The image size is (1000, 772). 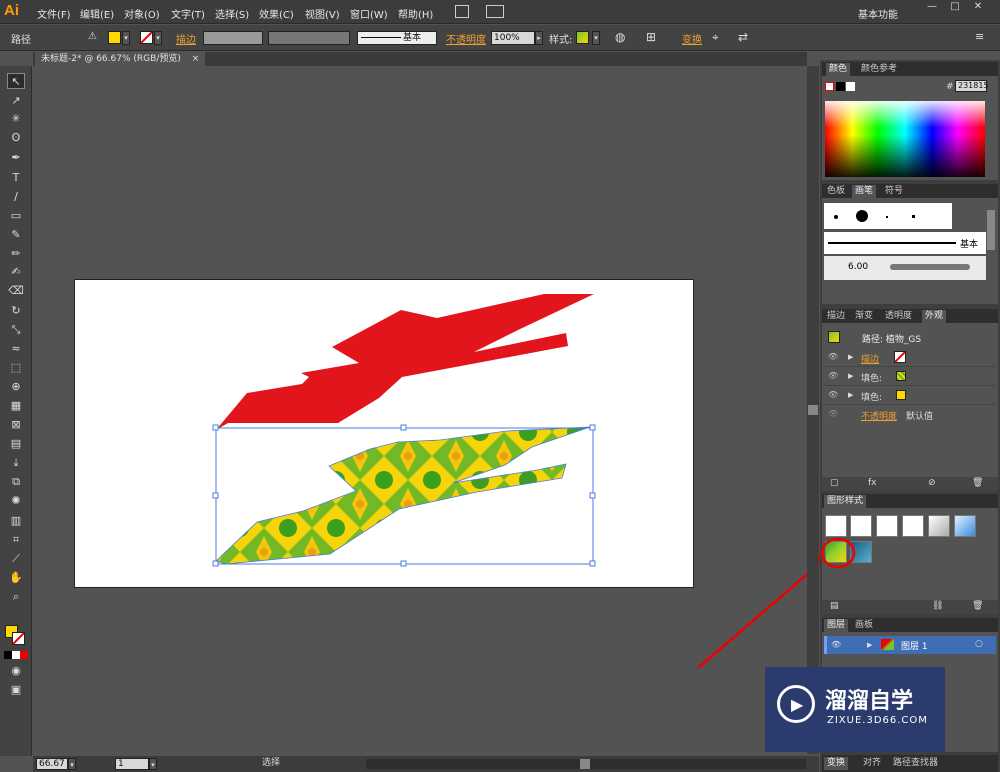 I want to click on none-color-icon, so click(x=829, y=86).